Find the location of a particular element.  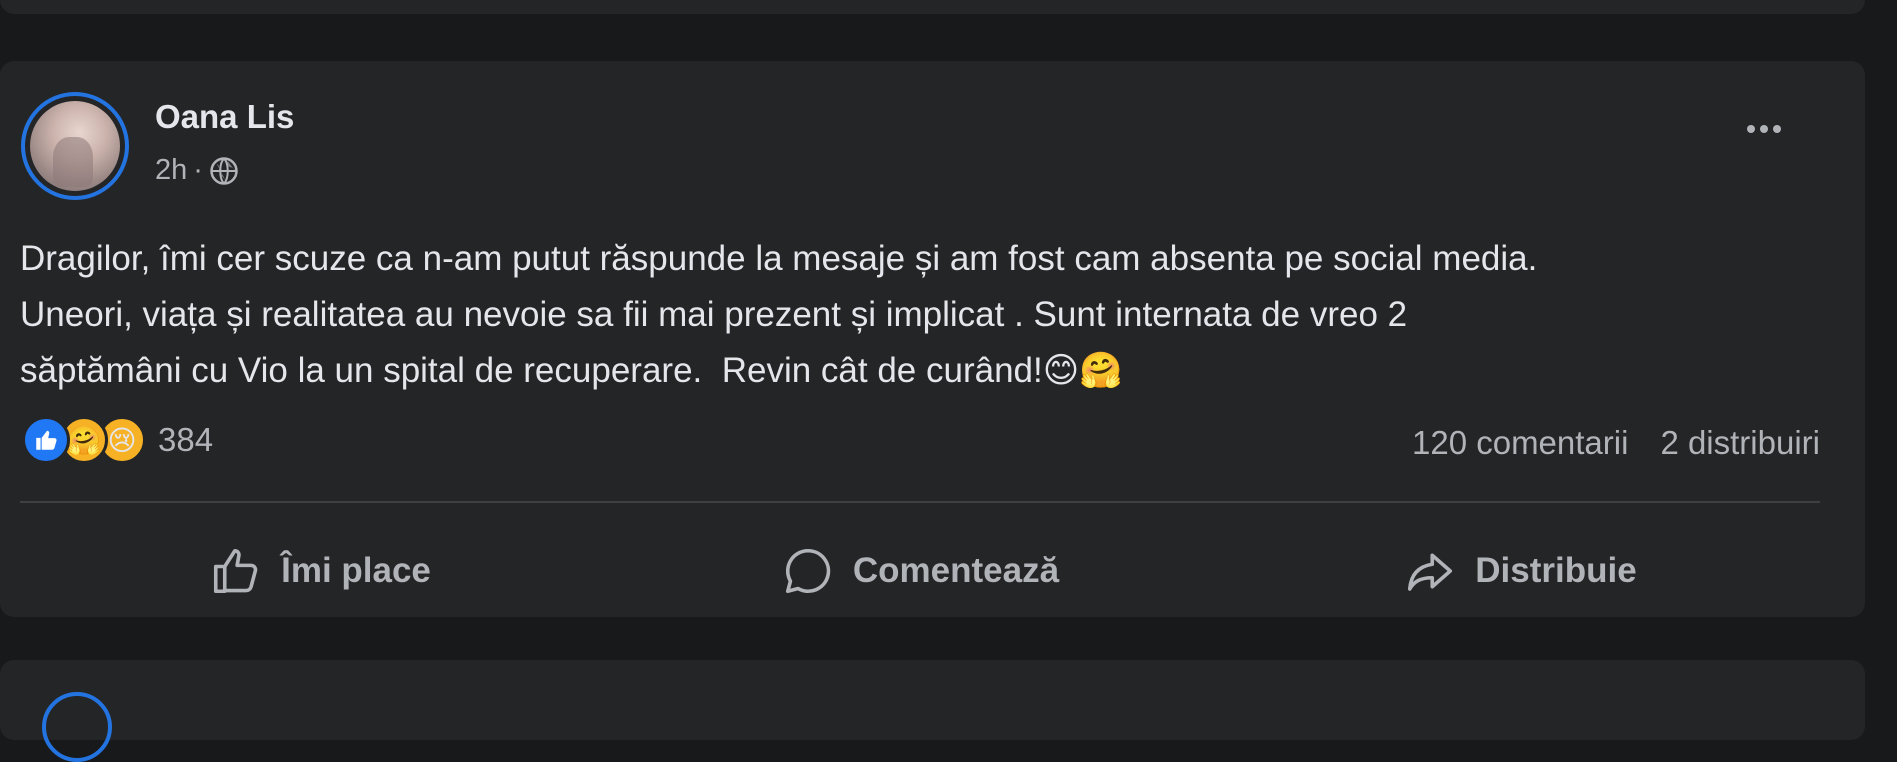

reaction-summary: 🤗 😢 384 is located at coordinates (117, 440).